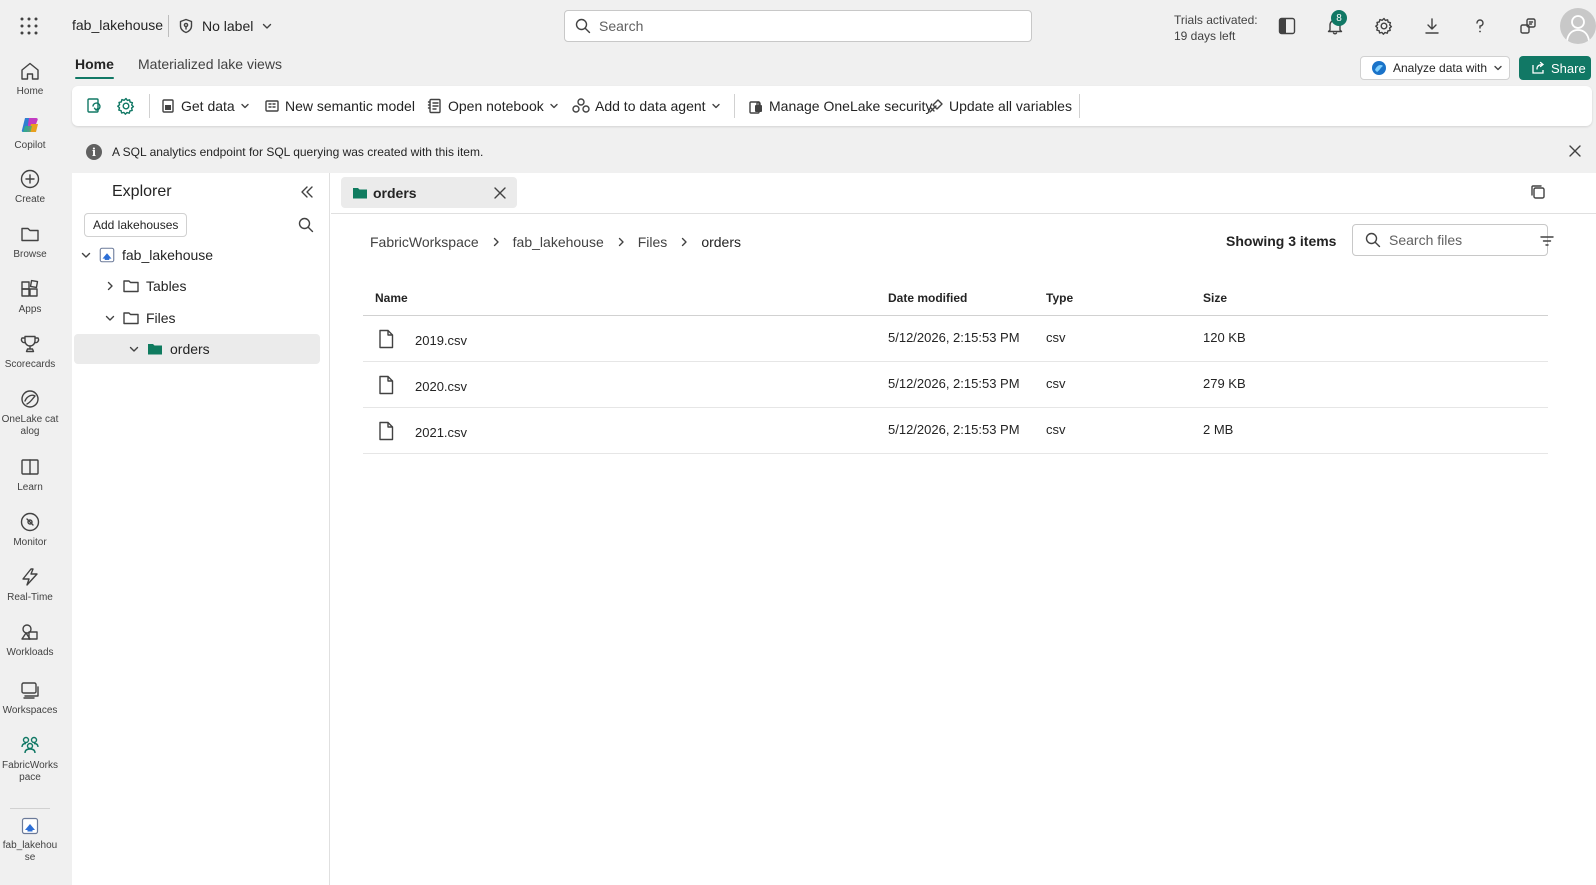 The image size is (1596, 885). I want to click on folder-icon, so click(131, 286).